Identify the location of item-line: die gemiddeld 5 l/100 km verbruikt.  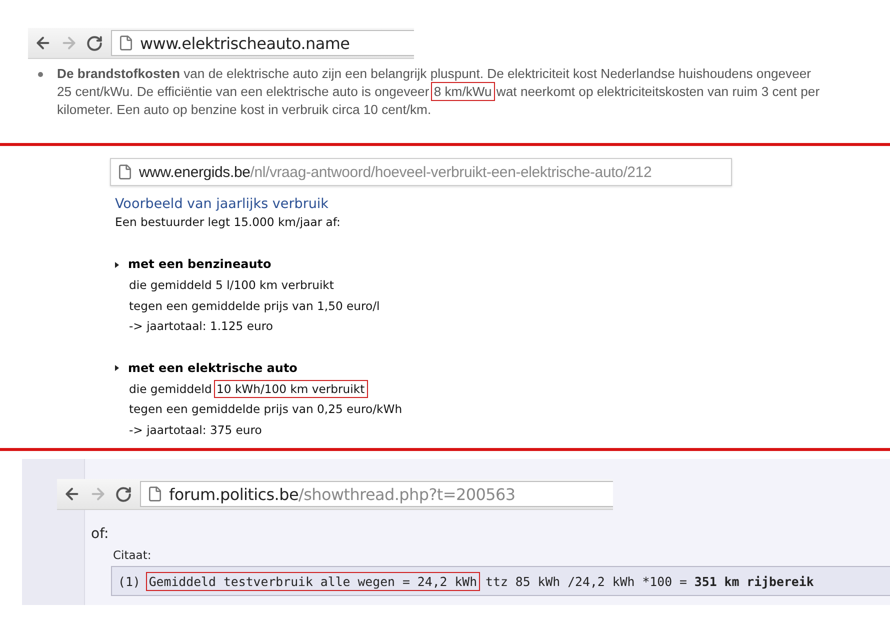
(232, 285).